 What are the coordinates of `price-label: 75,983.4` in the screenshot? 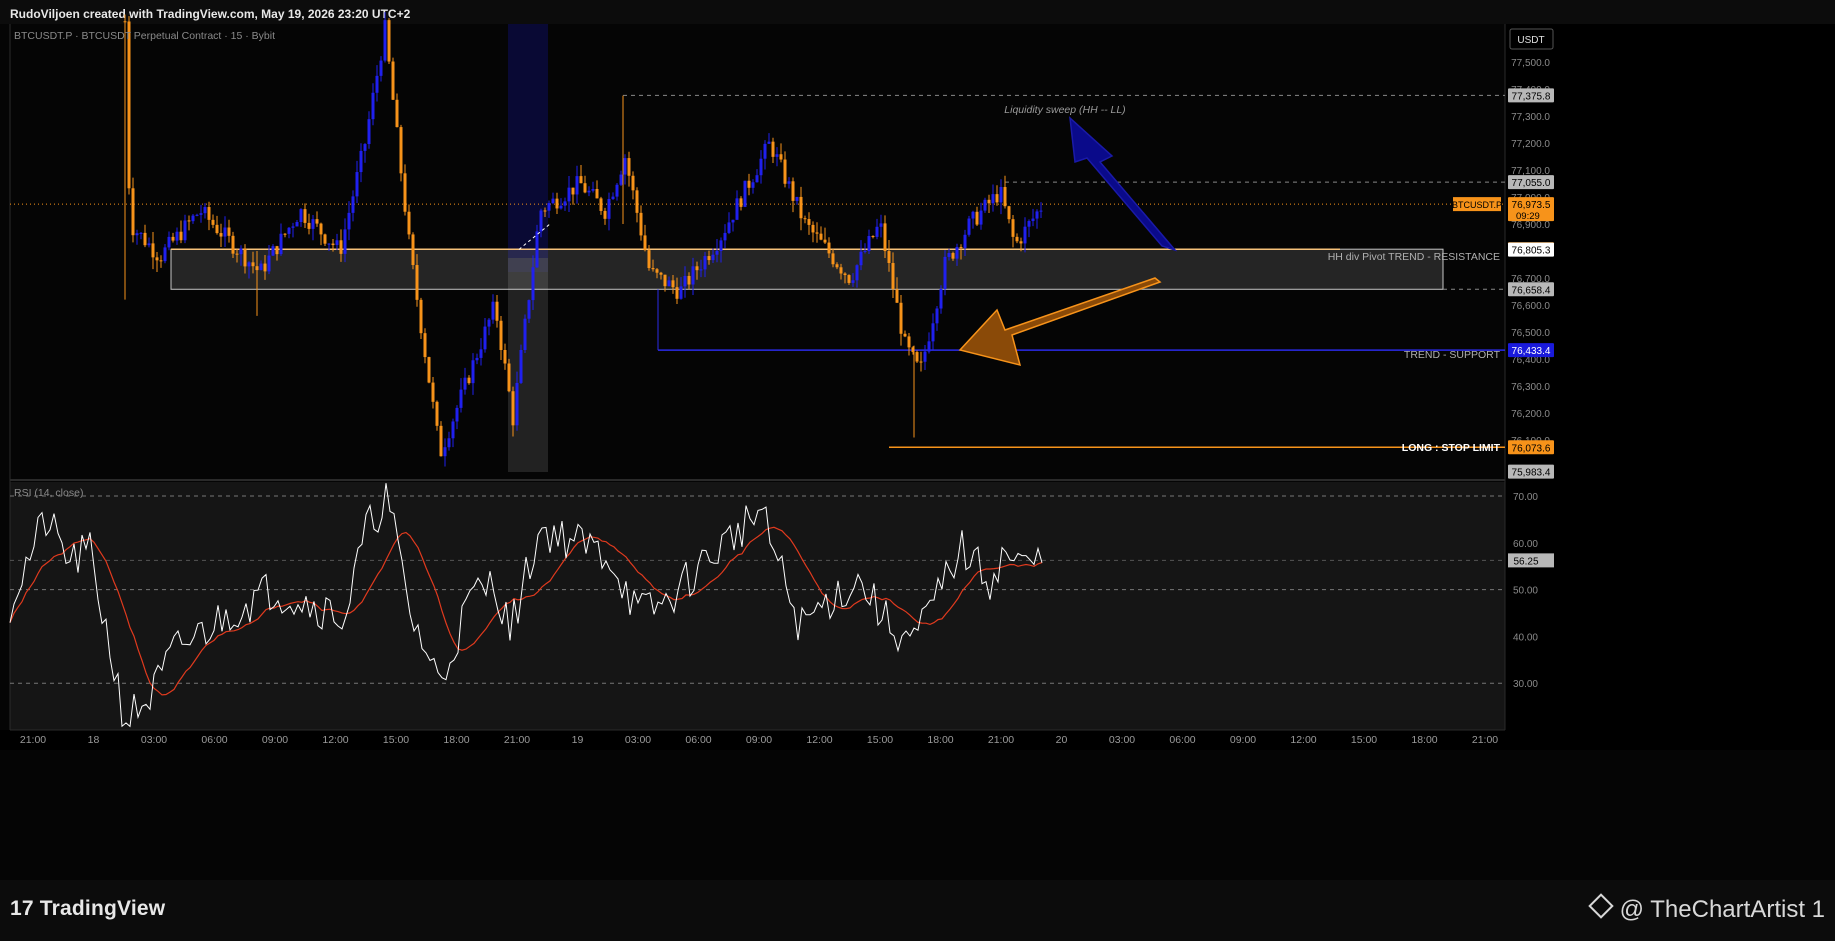 It's located at (1531, 473).